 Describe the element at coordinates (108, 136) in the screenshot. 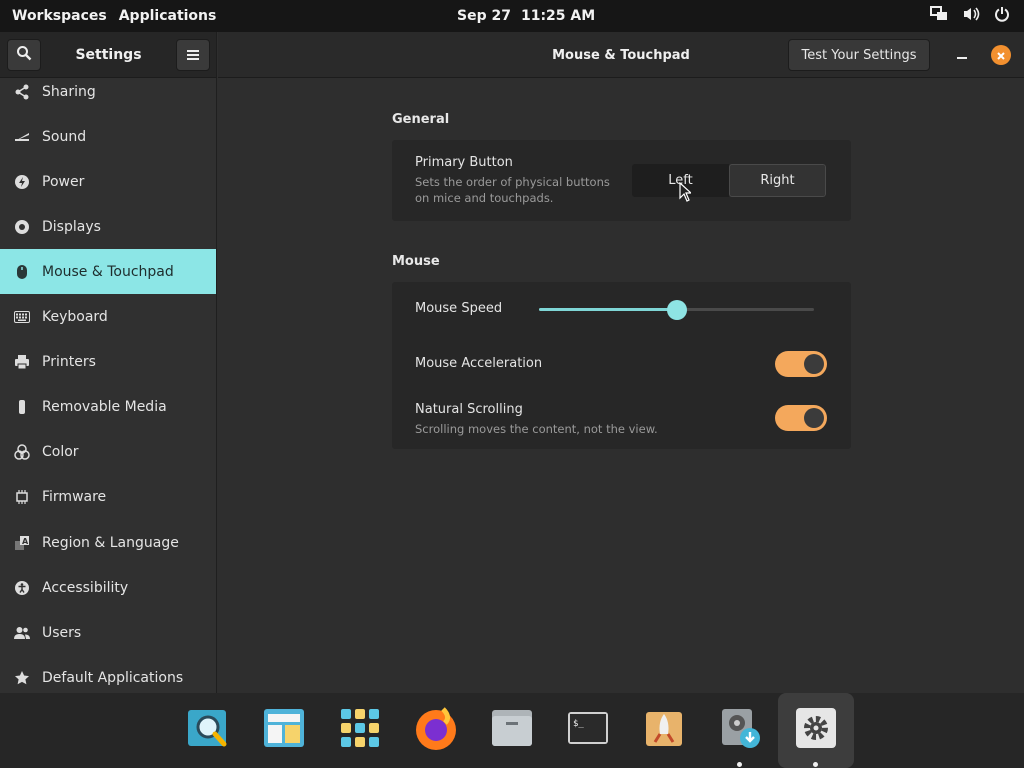

I see `sidebar-item-sound: Sound` at that location.